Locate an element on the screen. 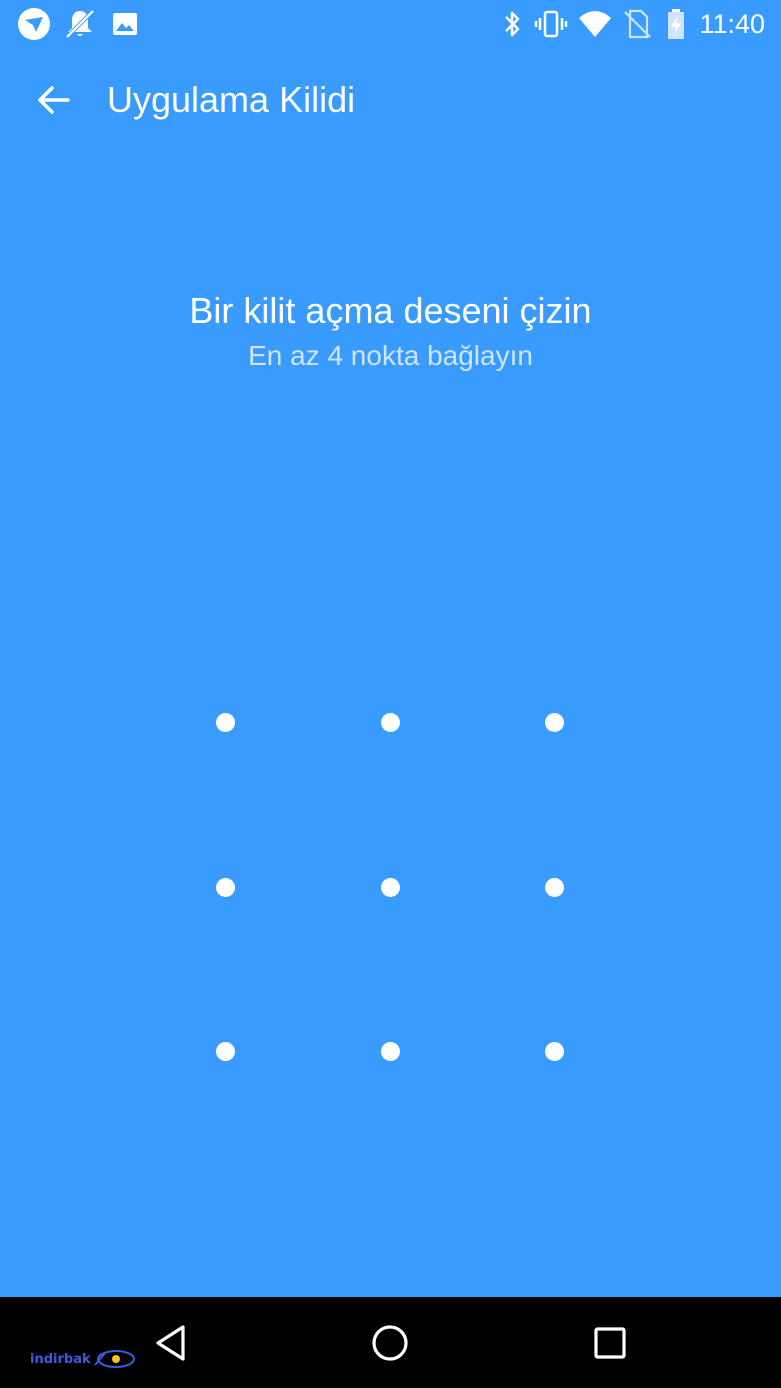 The height and width of the screenshot is (1388, 781). image-icon is located at coordinates (125, 24).